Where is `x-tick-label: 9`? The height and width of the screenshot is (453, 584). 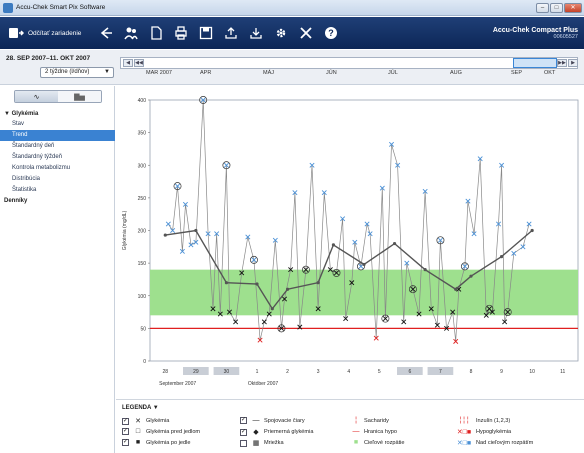 x-tick-label: 9 is located at coordinates (501, 372).